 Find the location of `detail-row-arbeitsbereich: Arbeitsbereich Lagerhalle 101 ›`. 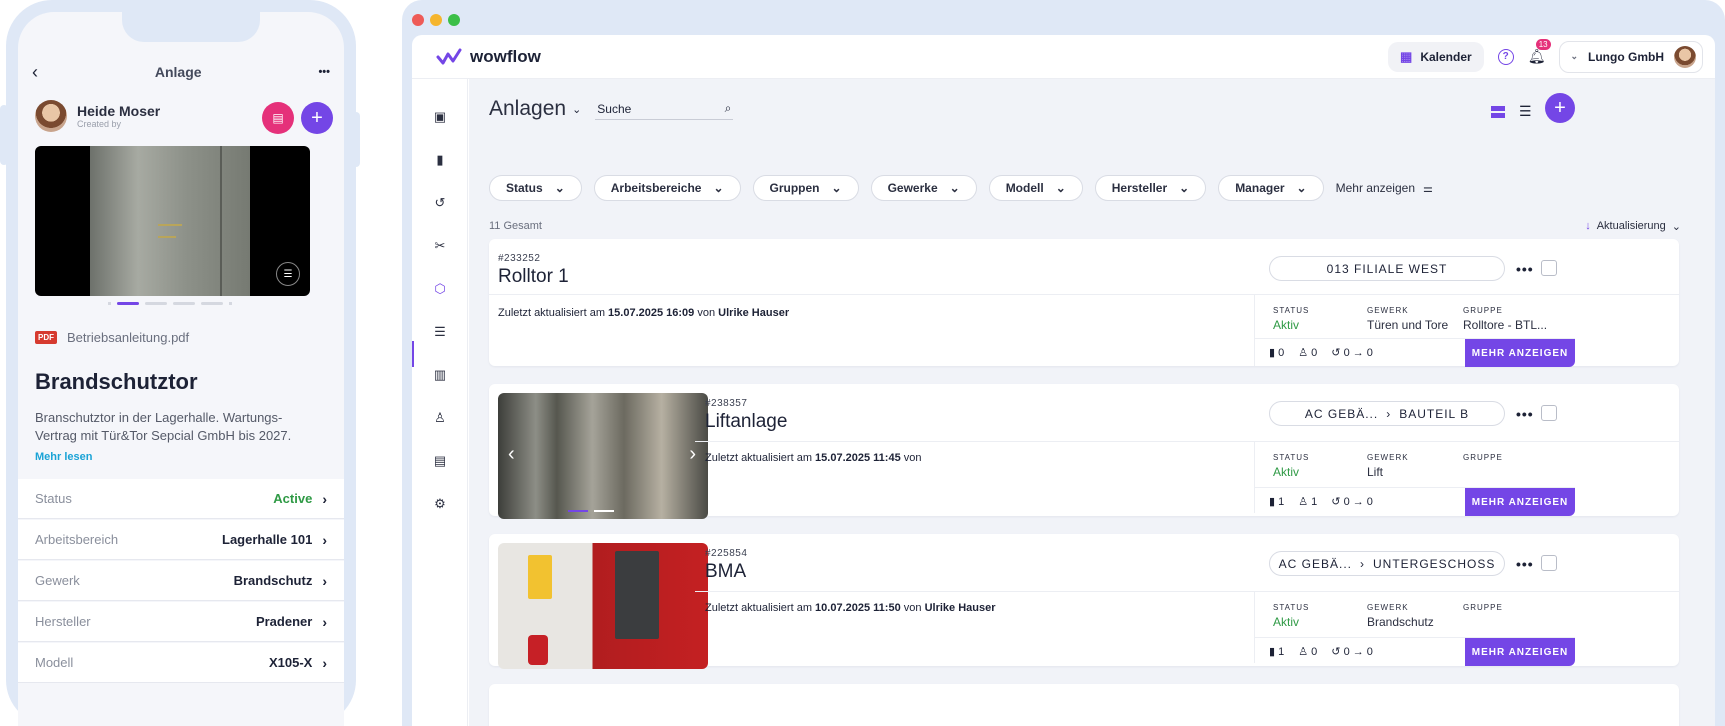

detail-row-arbeitsbereich: Arbeitsbereich Lagerhalle 101 › is located at coordinates (181, 540).